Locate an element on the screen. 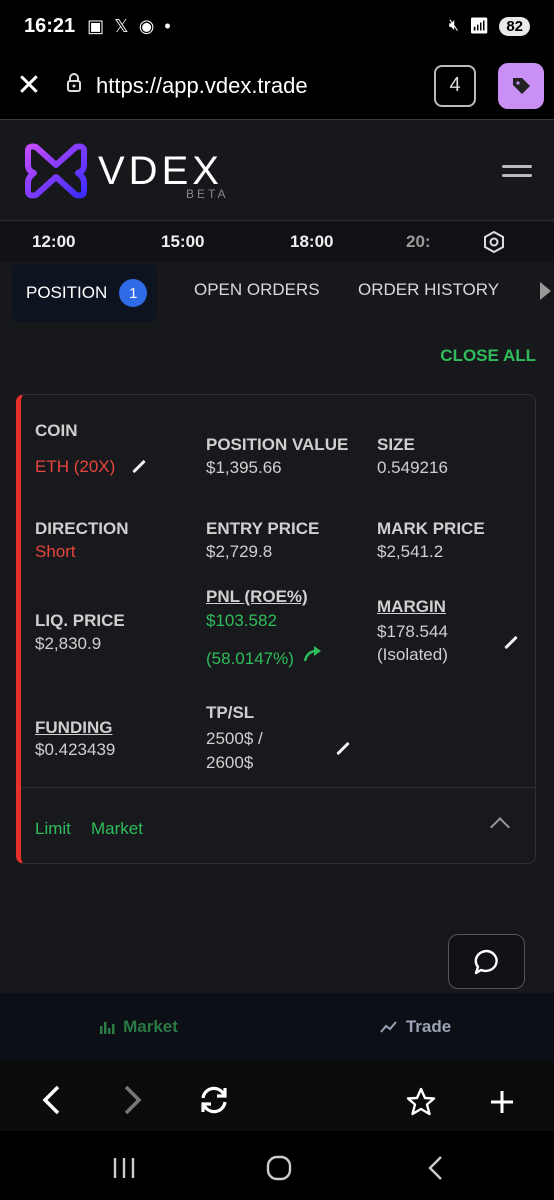 The height and width of the screenshot is (1200, 554). tpsl-value-line1: 2500$ / is located at coordinates (234, 738).